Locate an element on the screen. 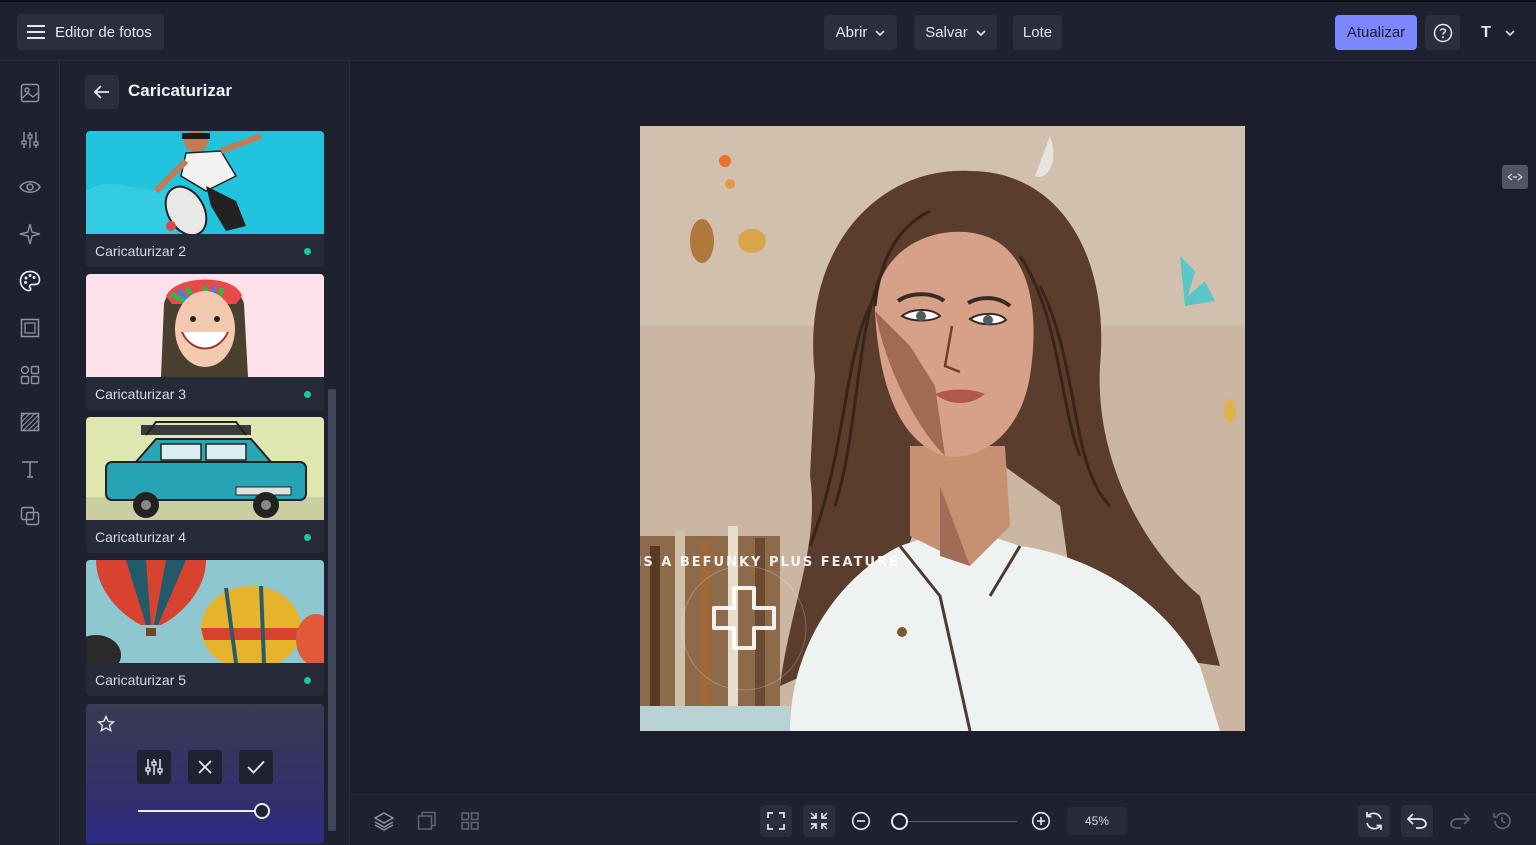 Image resolution: width=1536 pixels, height=845 pixels. text-icon is located at coordinates (30, 469).